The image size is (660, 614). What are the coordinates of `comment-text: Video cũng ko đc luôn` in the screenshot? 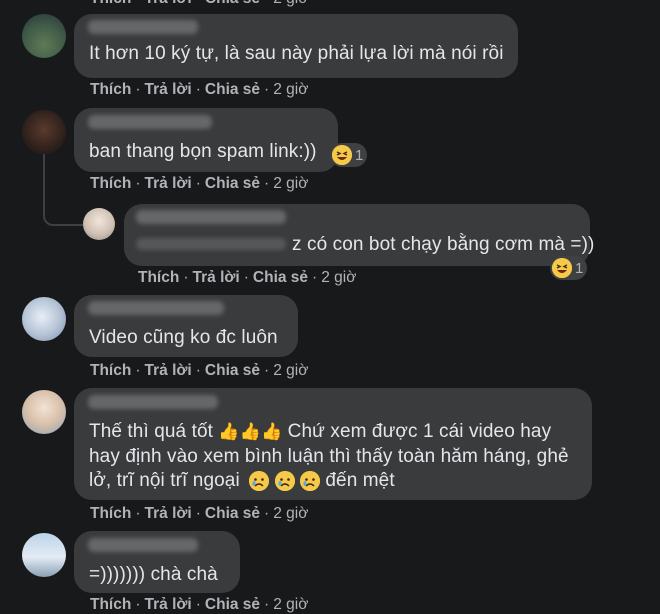 It's located at (183, 337).